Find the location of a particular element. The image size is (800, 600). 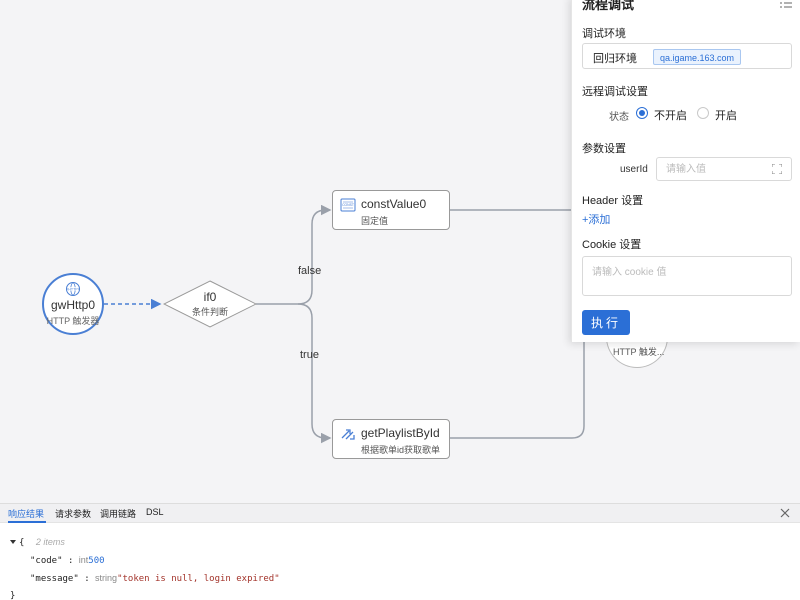

json-root-line: { 2 items is located at coordinates (37, 542).